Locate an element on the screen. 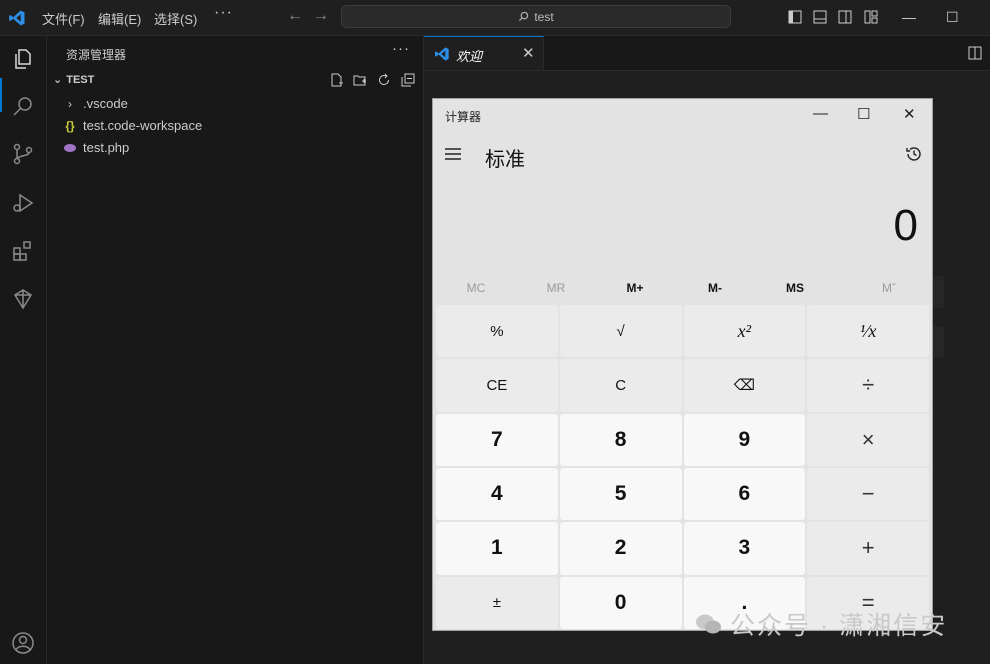 This screenshot has width=990, height=664. more-menus-icon: ··· is located at coordinates (223, 13).